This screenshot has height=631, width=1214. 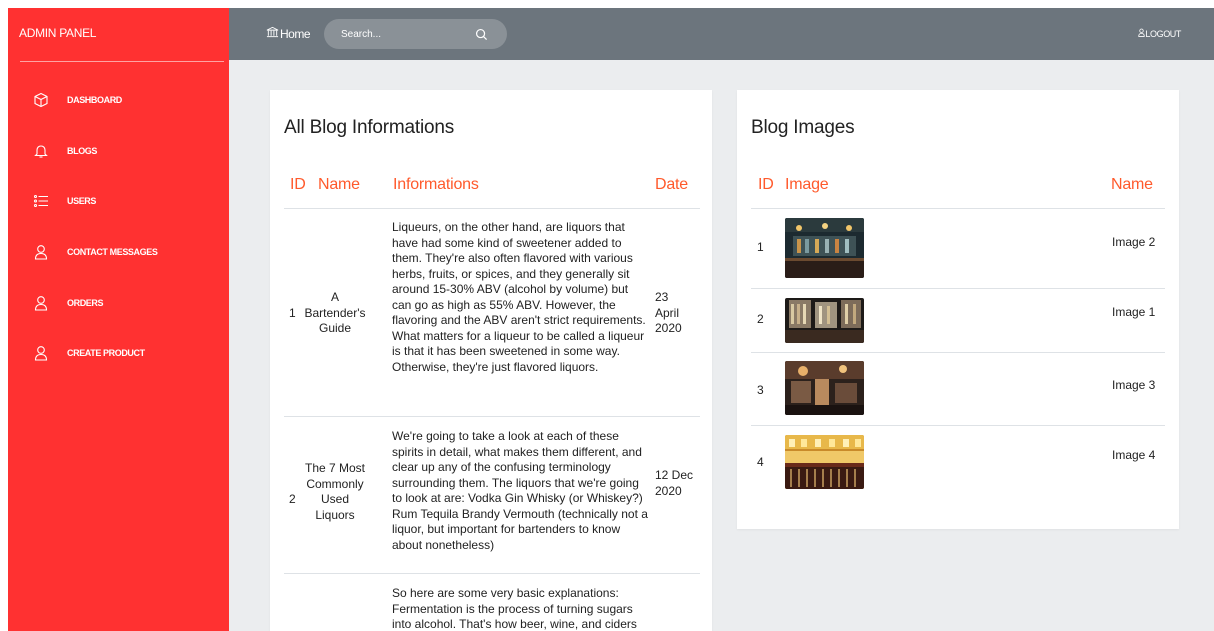 I want to click on row-date: 23 April 2020, so click(x=668, y=312).